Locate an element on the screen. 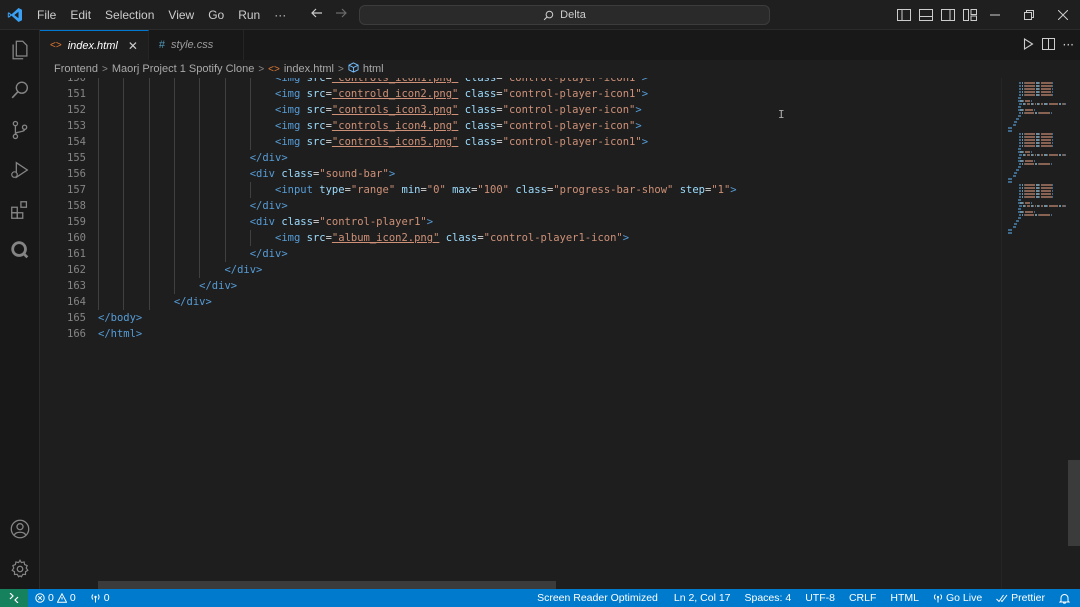 The image size is (1080, 607). breadcrumb-folder: Frontend is located at coordinates (76, 69).